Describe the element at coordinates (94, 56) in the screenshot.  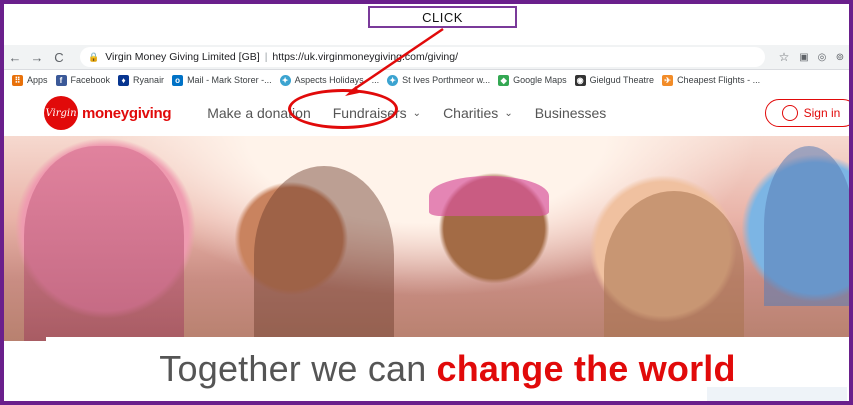
I see `lock-icon: 🔒` at that location.